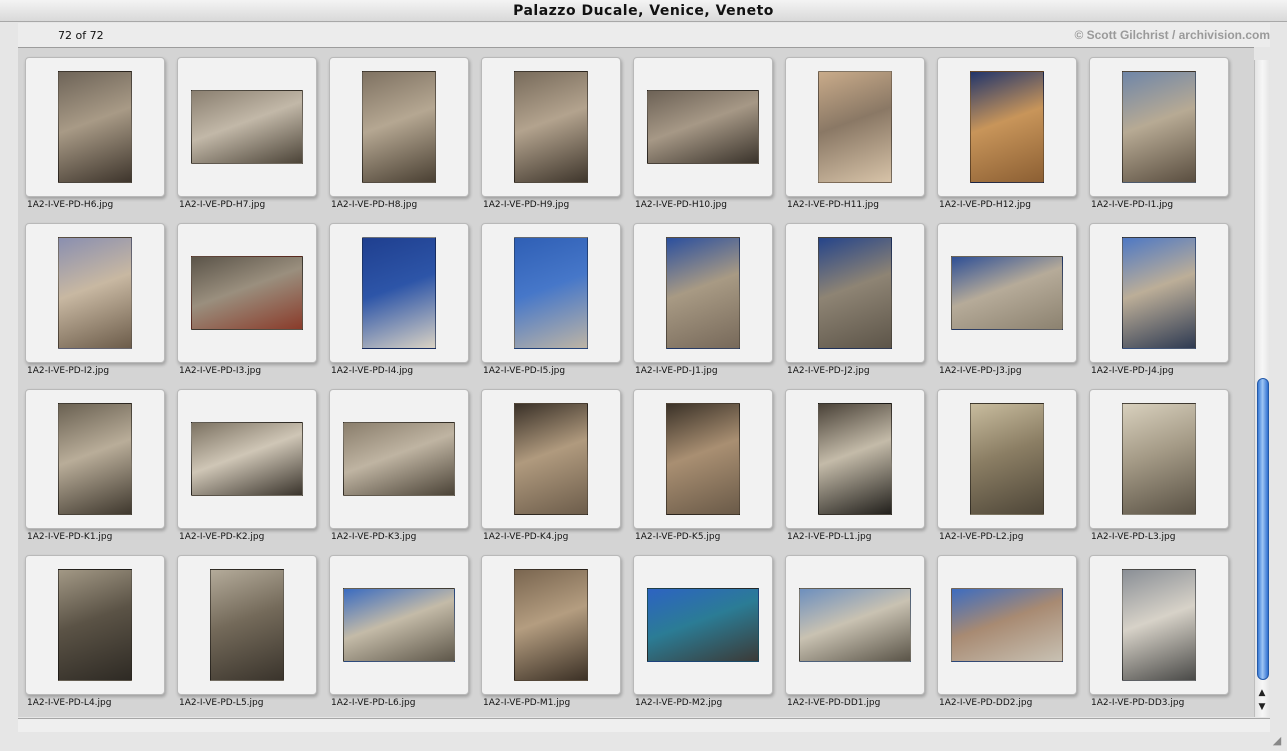 This screenshot has width=1287, height=751. I want to click on thumbnail-item: 1A2-I-VE-PD-I4.jpg, so click(399, 306).